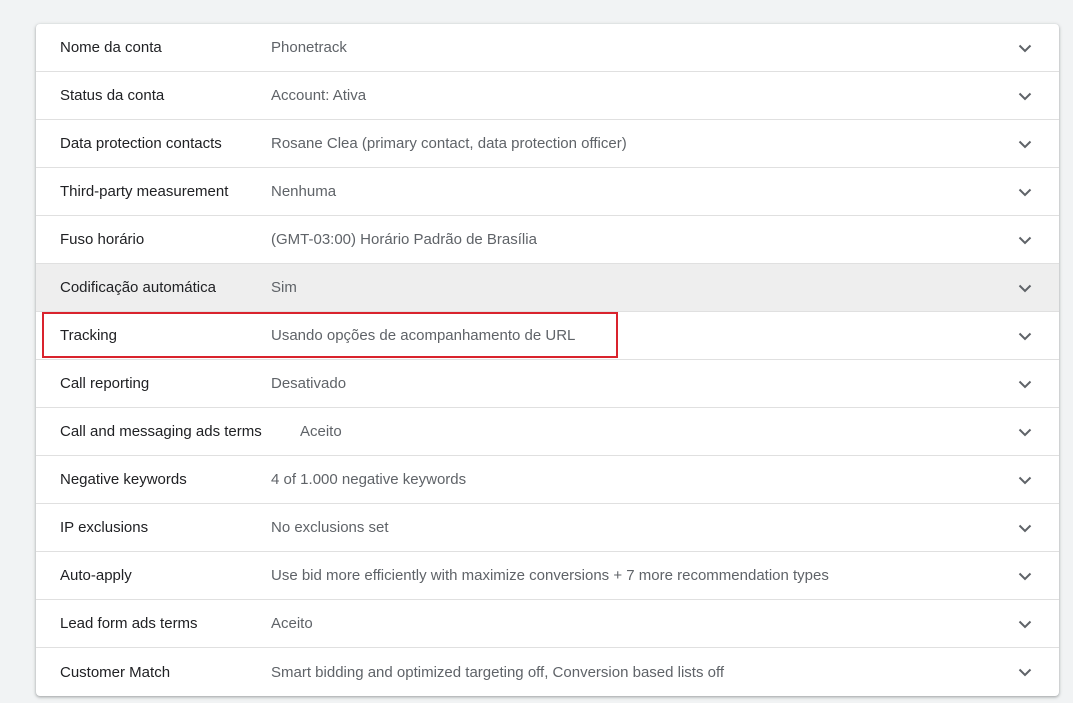  What do you see at coordinates (309, 383) in the screenshot?
I see `setting-value: Desativado` at bounding box center [309, 383].